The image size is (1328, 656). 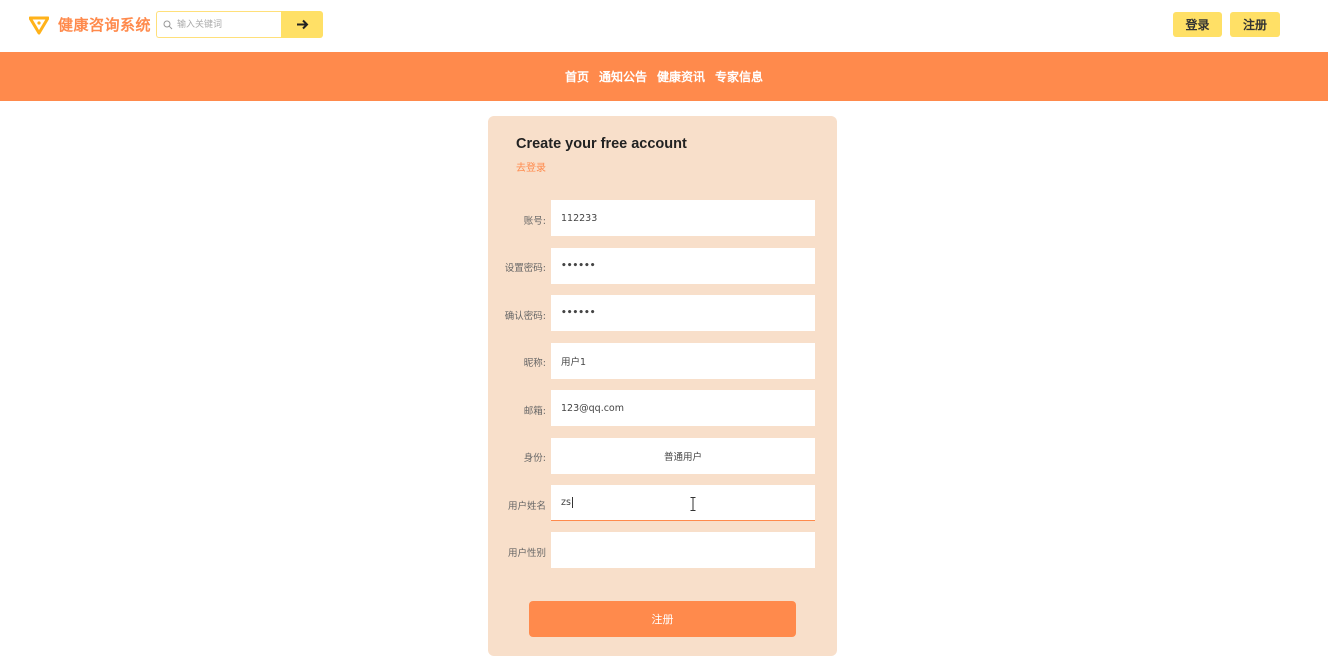 I want to click on email-field: 123@qq.com, so click(x=683, y=408).